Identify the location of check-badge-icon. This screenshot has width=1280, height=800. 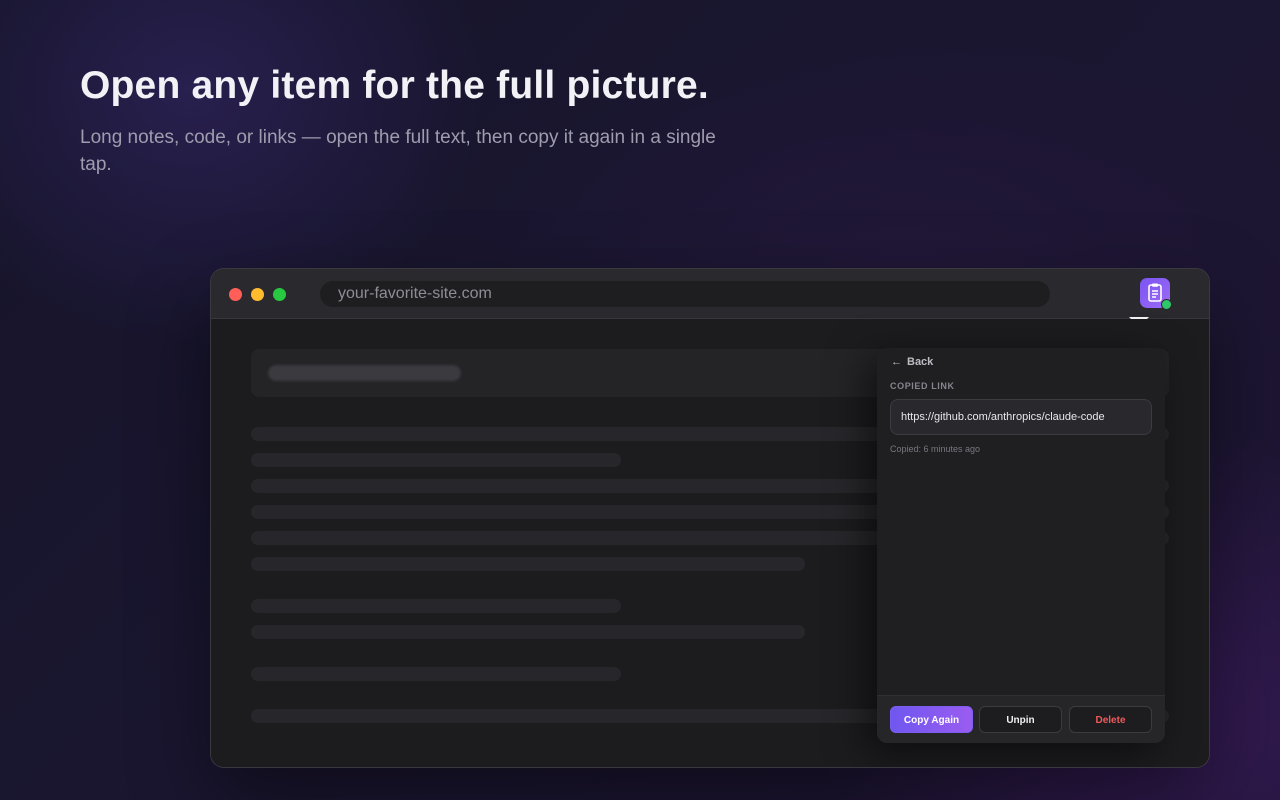
(1166, 304).